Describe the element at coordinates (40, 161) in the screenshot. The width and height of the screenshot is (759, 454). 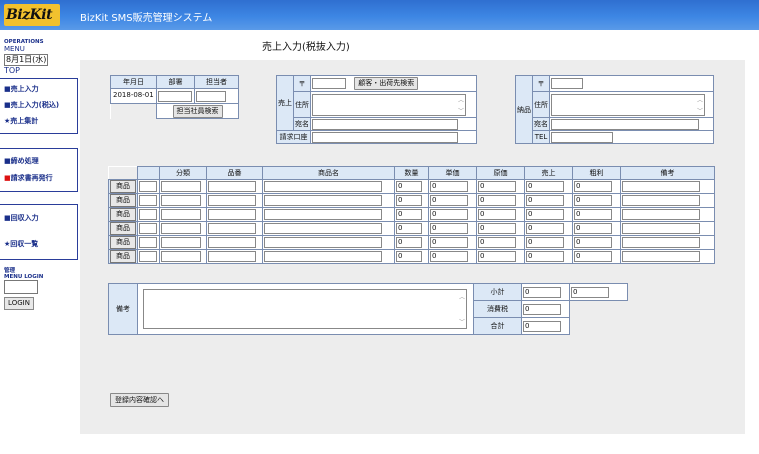
I see `nav-closing: ■締め処理` at that location.